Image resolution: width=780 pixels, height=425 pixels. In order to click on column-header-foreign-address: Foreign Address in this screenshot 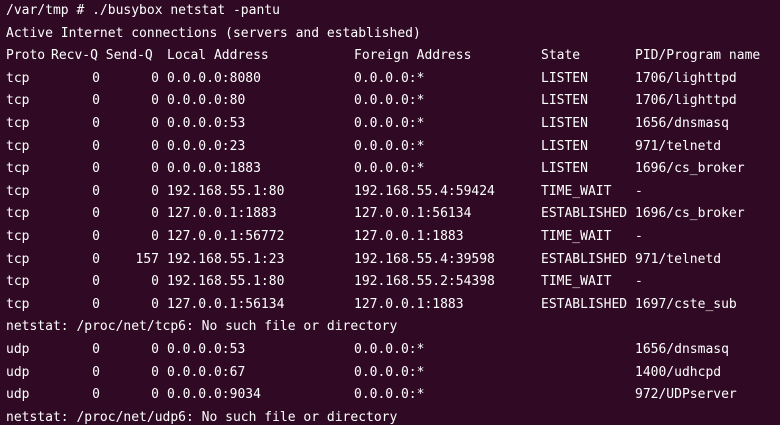, I will do `click(413, 56)`.